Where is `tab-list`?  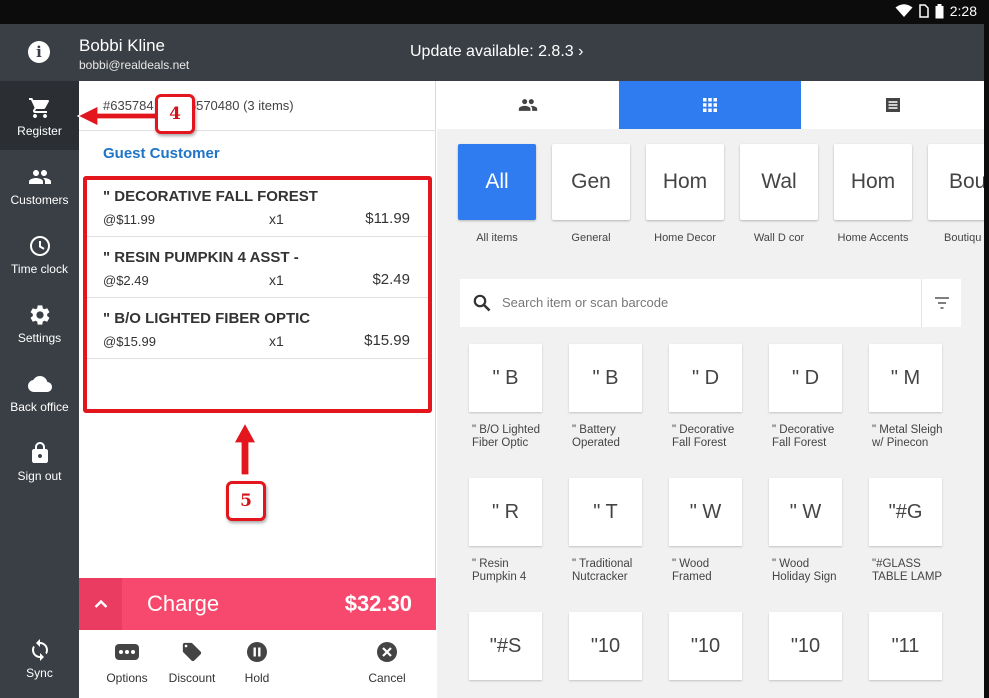 tab-list is located at coordinates (893, 105).